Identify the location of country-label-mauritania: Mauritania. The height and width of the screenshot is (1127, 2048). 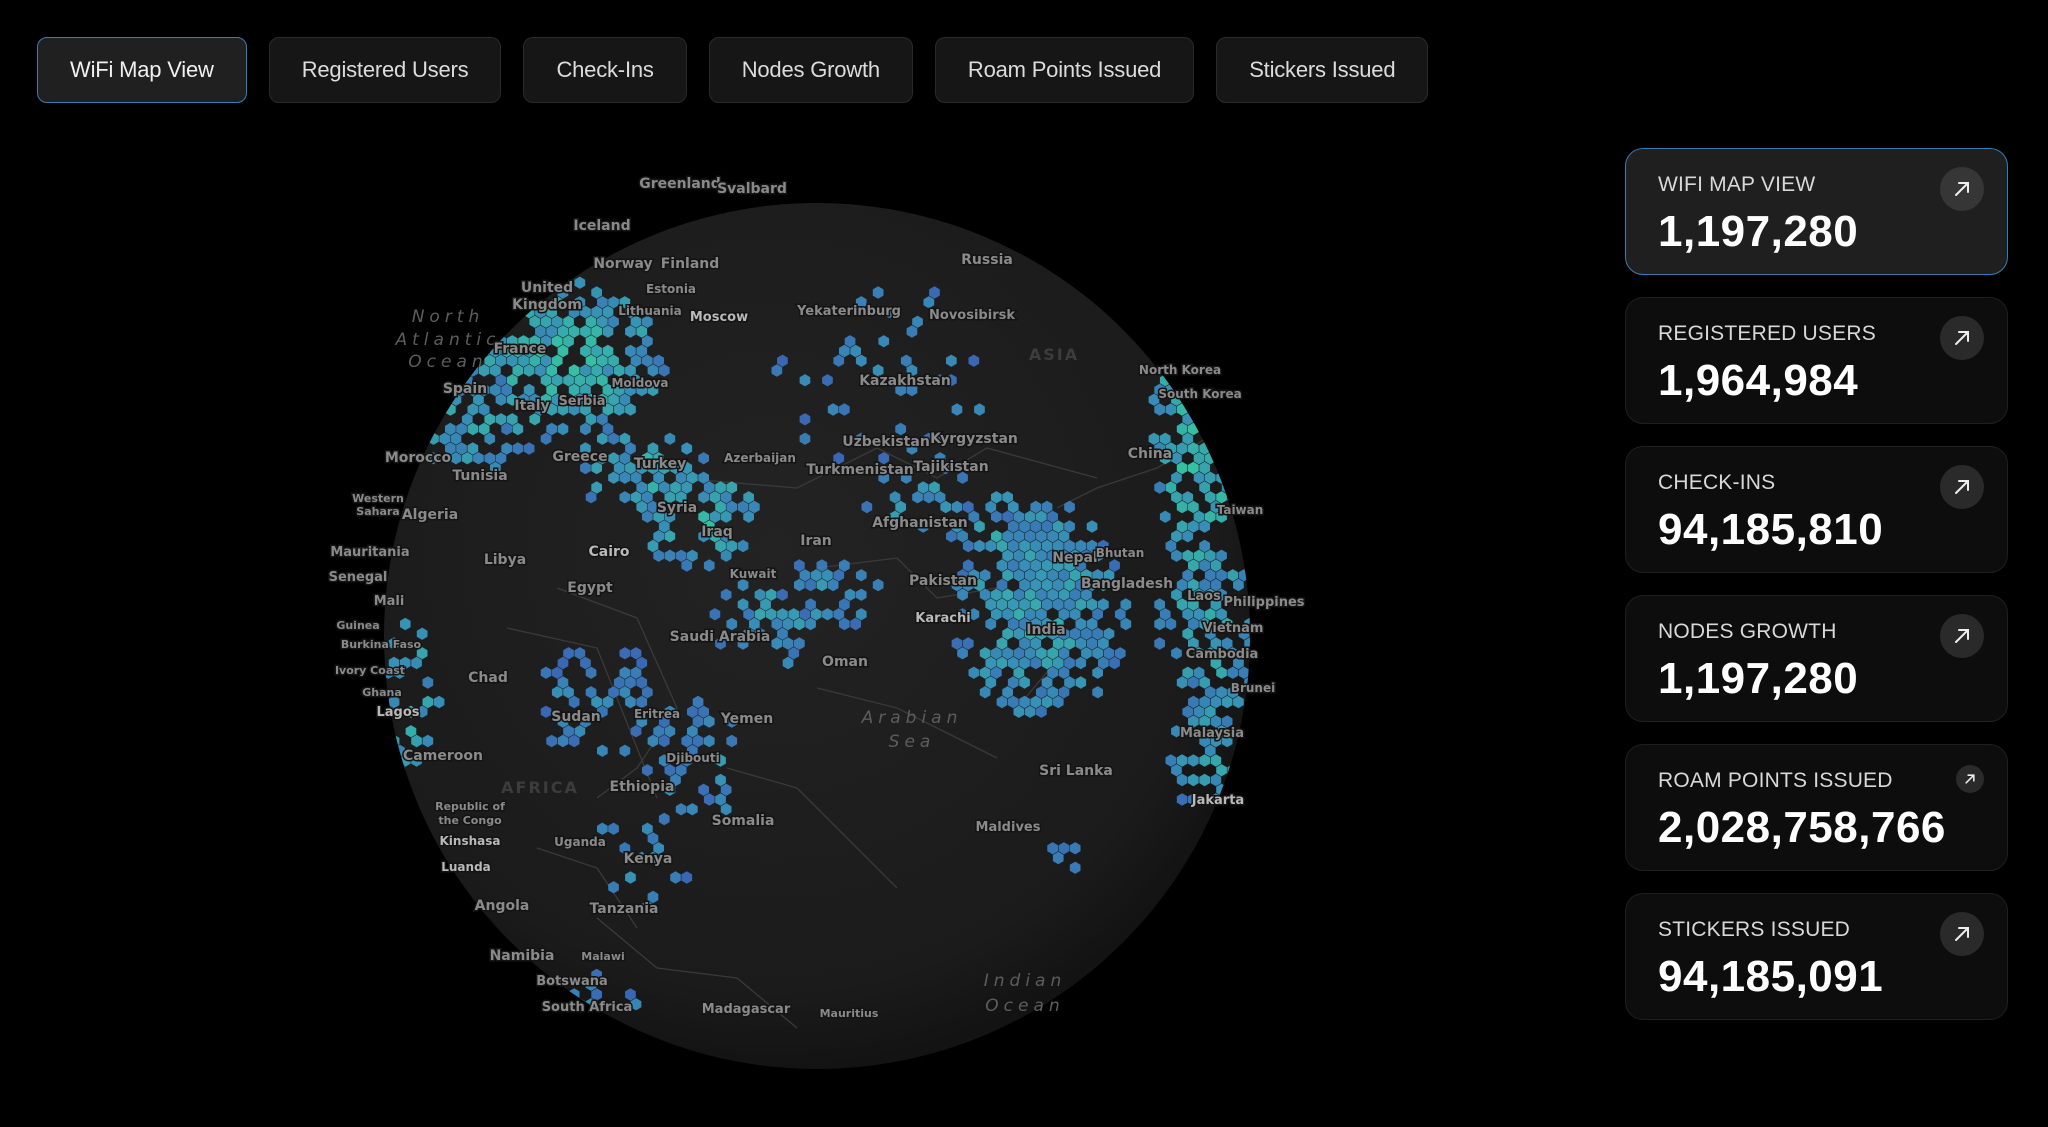
(369, 552).